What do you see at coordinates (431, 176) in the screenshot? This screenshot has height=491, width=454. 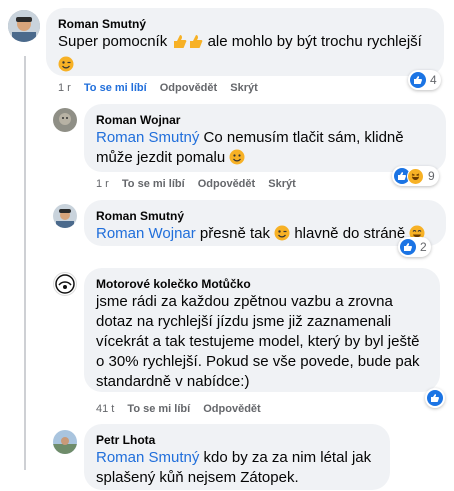 I see `reaction-count: 9` at bounding box center [431, 176].